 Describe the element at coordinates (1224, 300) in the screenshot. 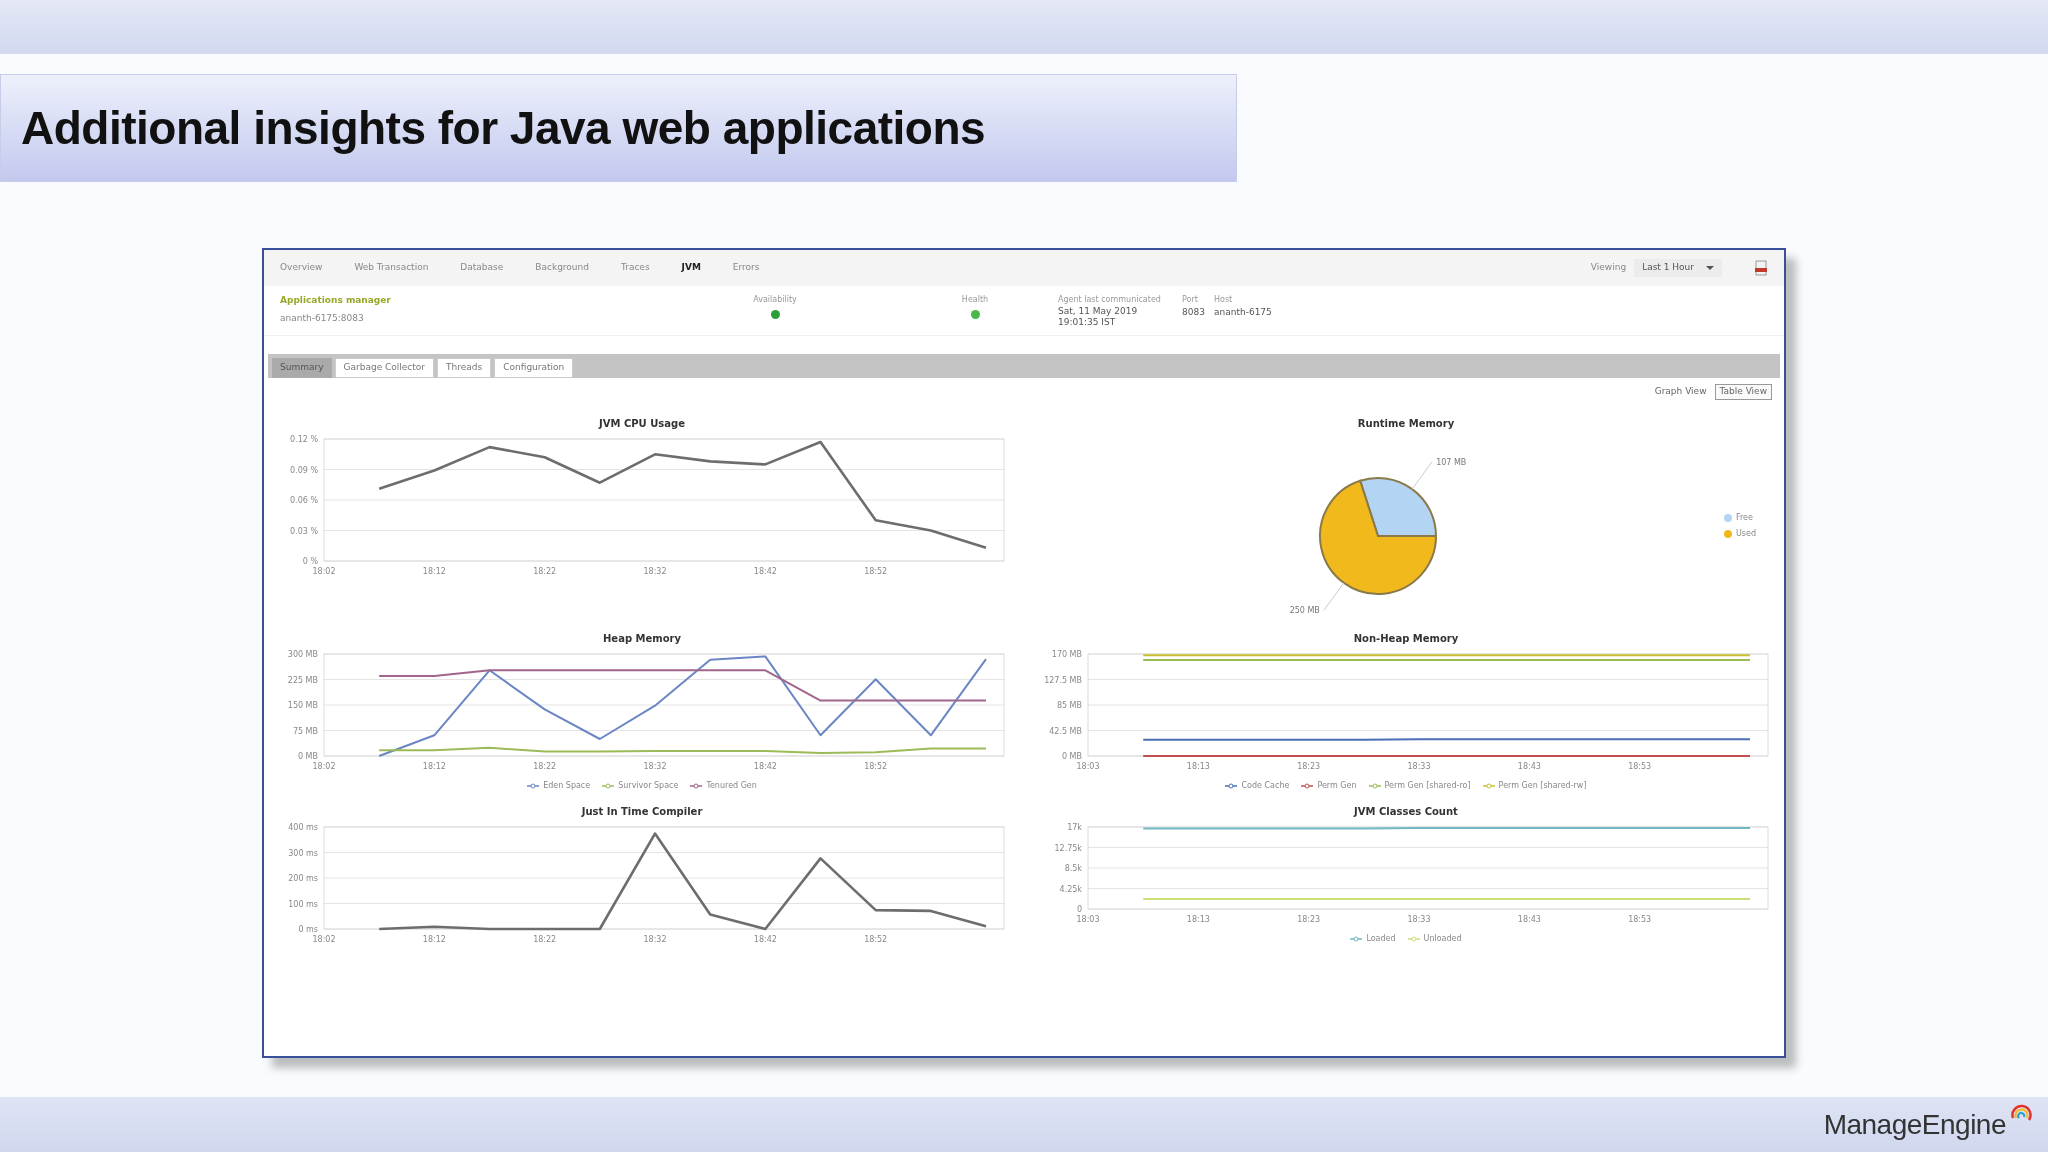

I see `host-label: Host` at that location.